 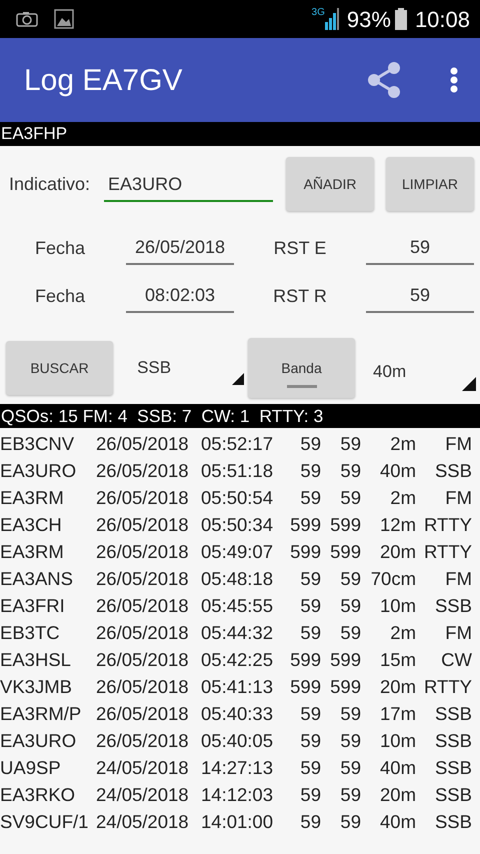 I want to click on field-input: 26/05/2018, so click(x=180, y=248).